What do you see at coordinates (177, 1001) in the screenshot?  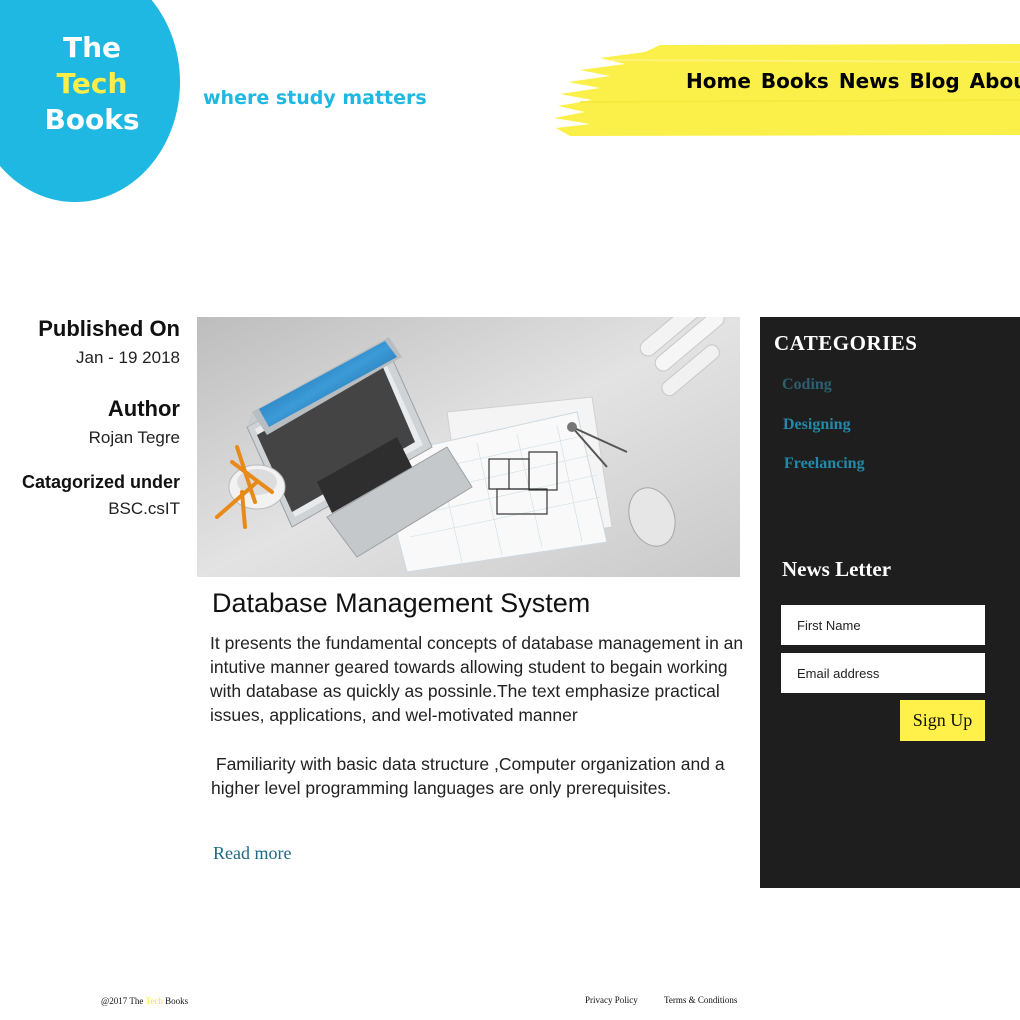 I see `copyright-suffix: Books` at bounding box center [177, 1001].